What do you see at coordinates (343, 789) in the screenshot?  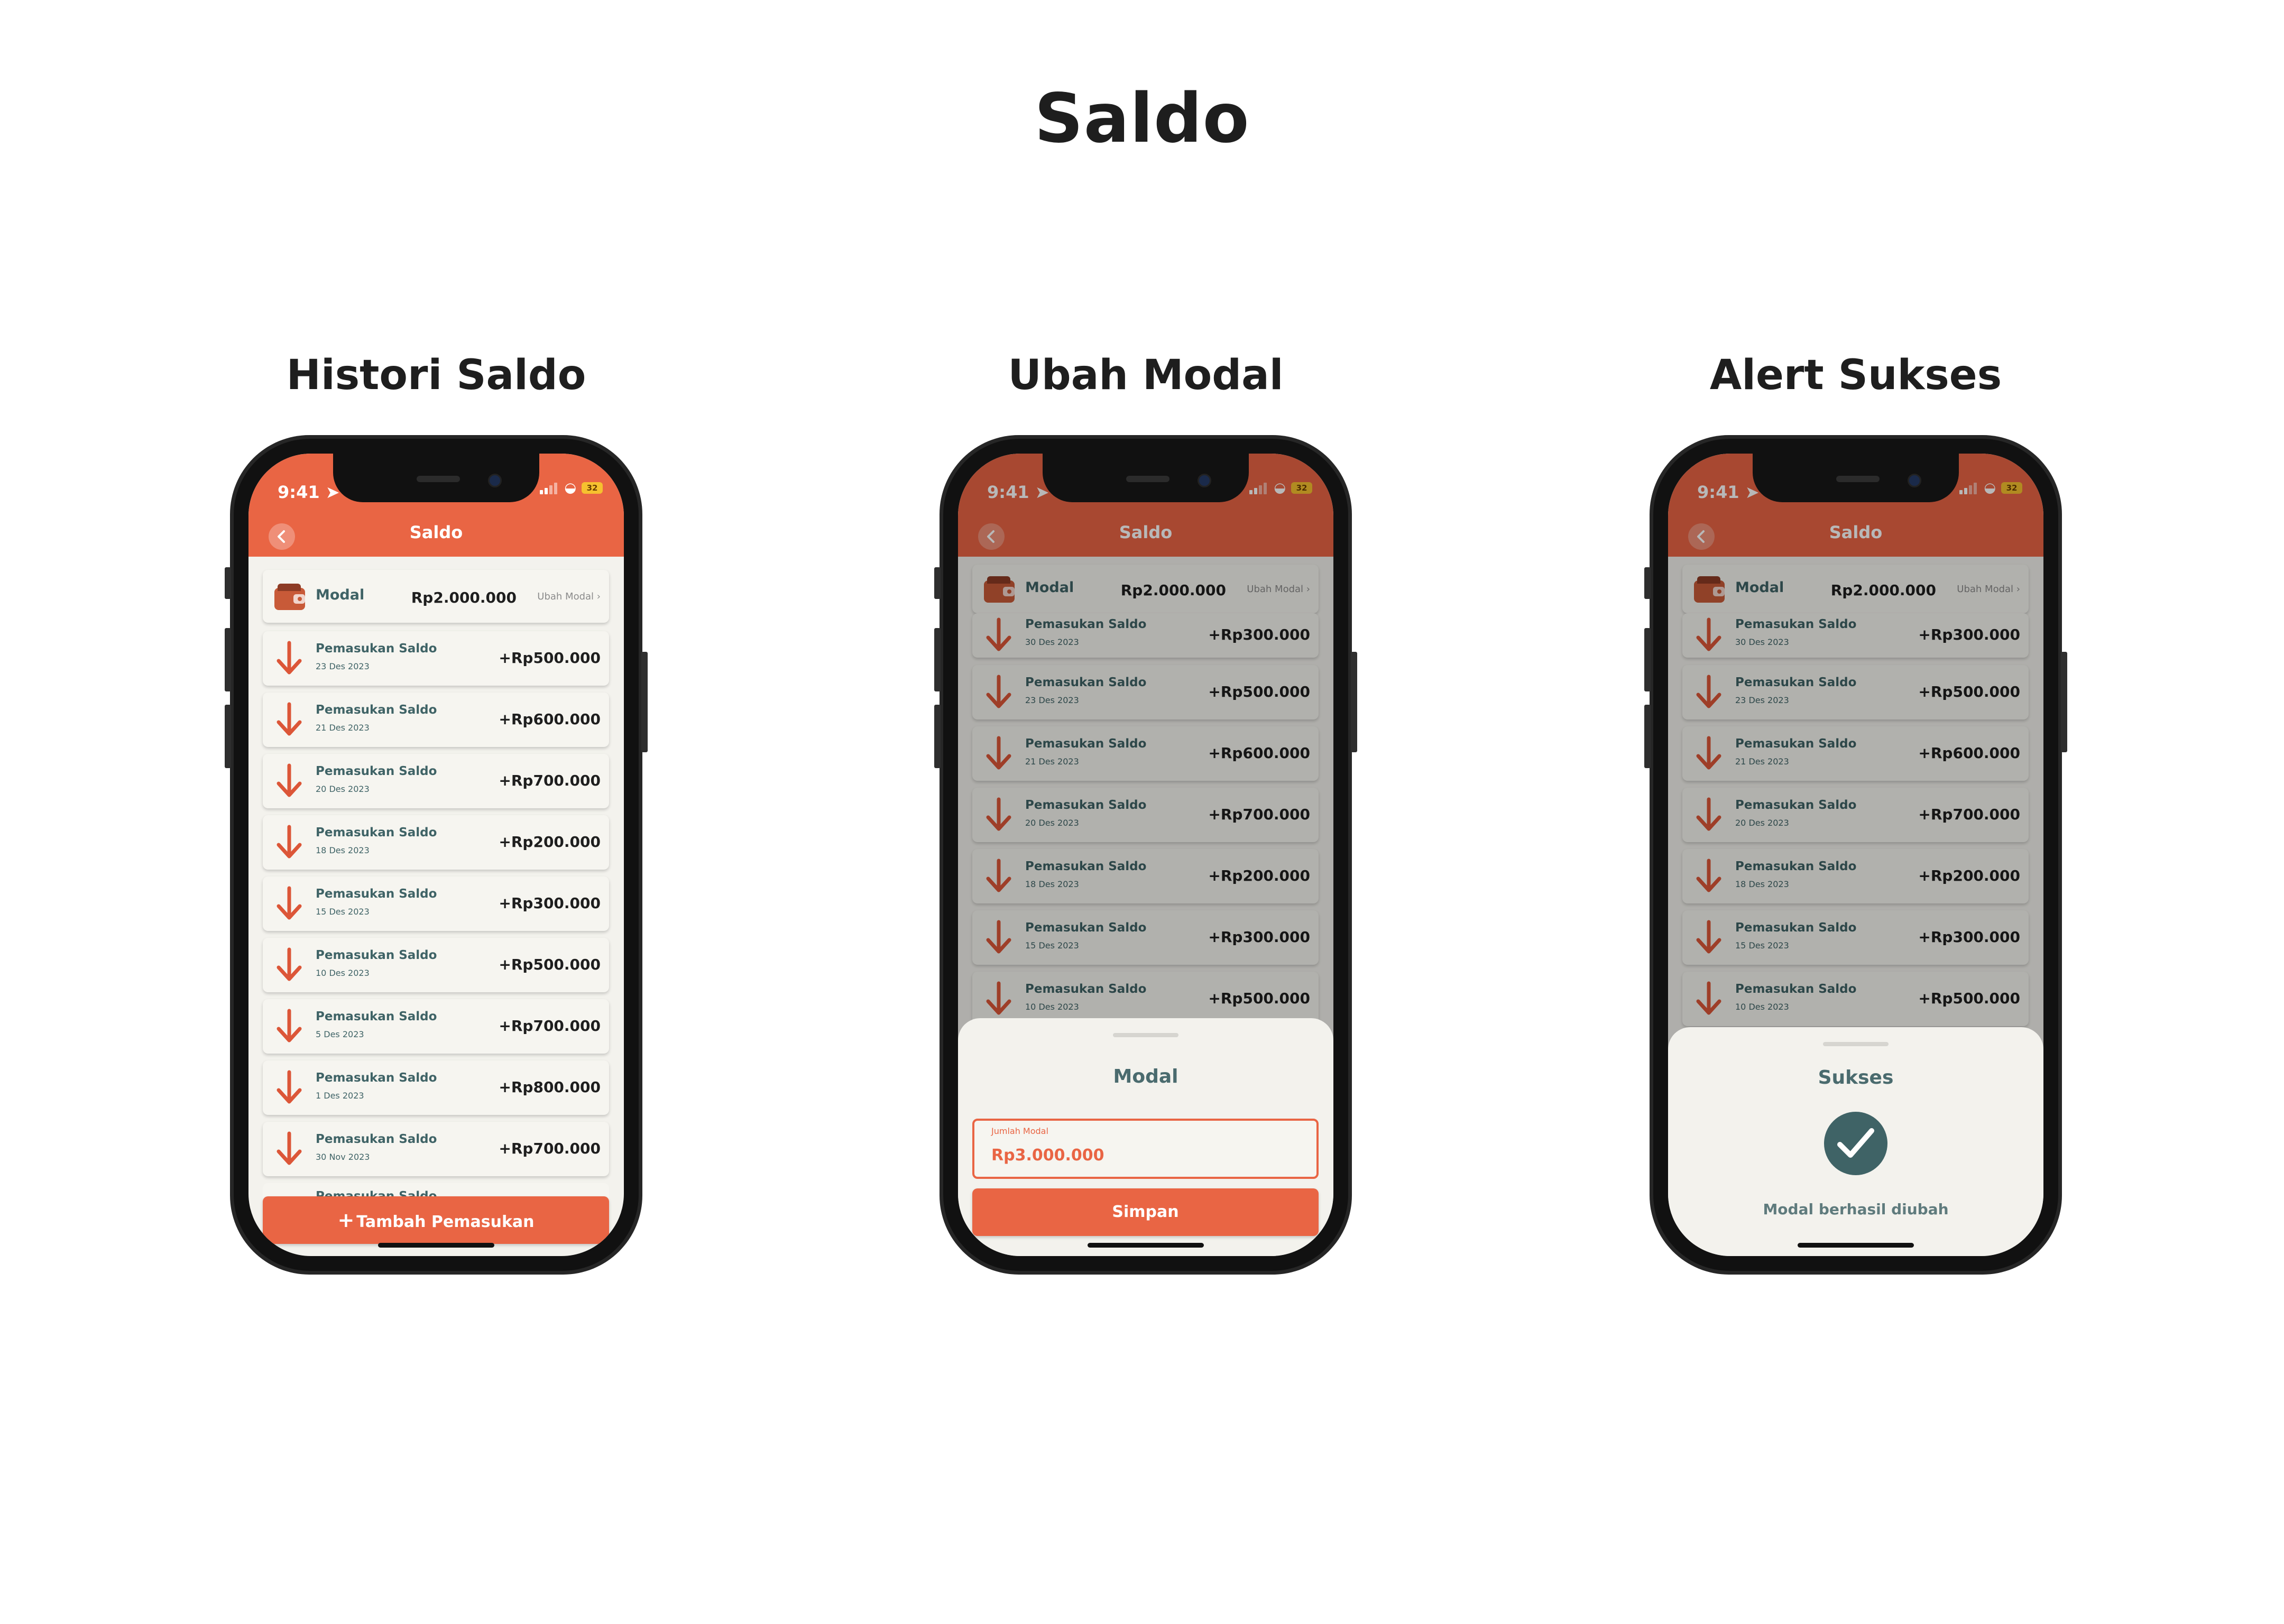 I see `transaction-date: 20 Des 2023` at bounding box center [343, 789].